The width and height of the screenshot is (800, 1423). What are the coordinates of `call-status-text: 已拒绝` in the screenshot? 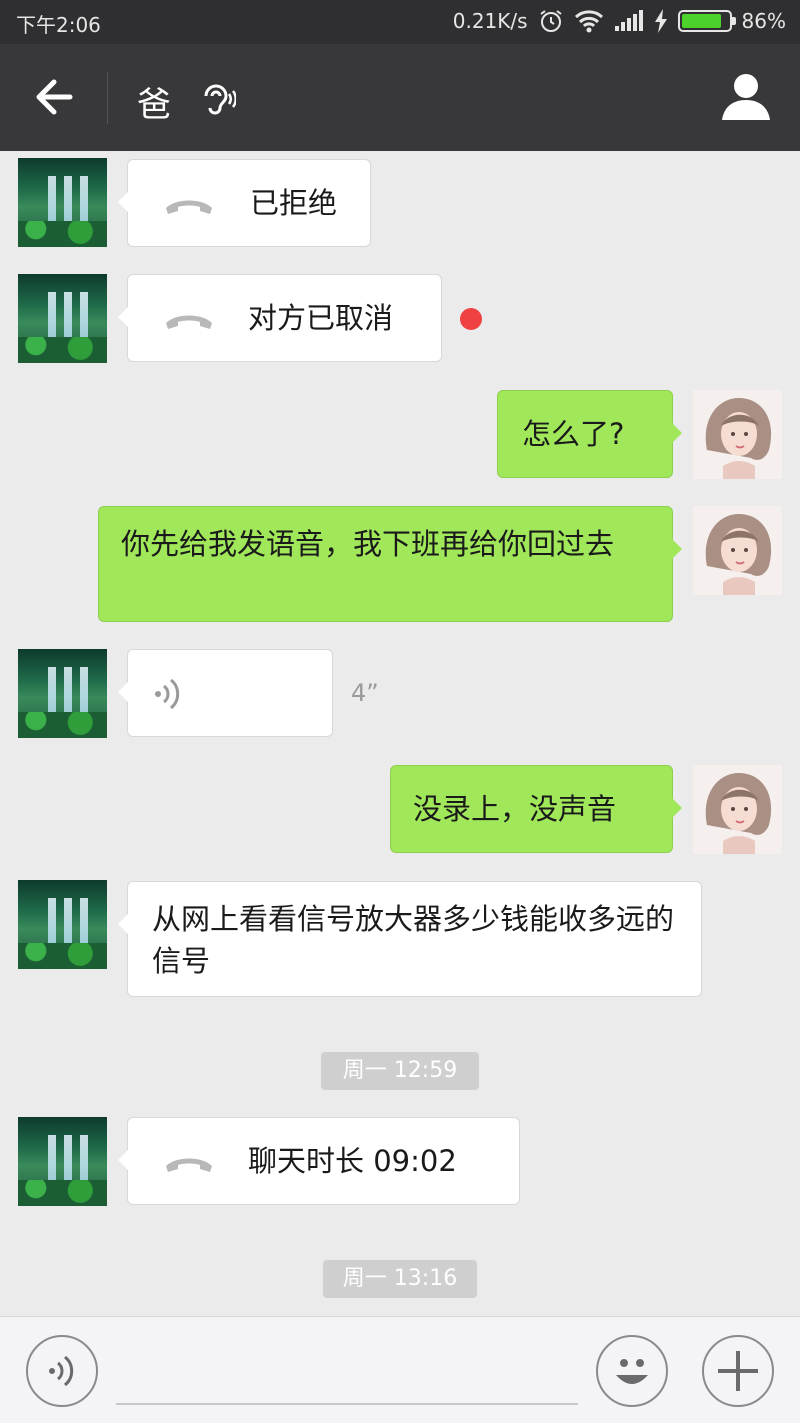 It's located at (294, 203).